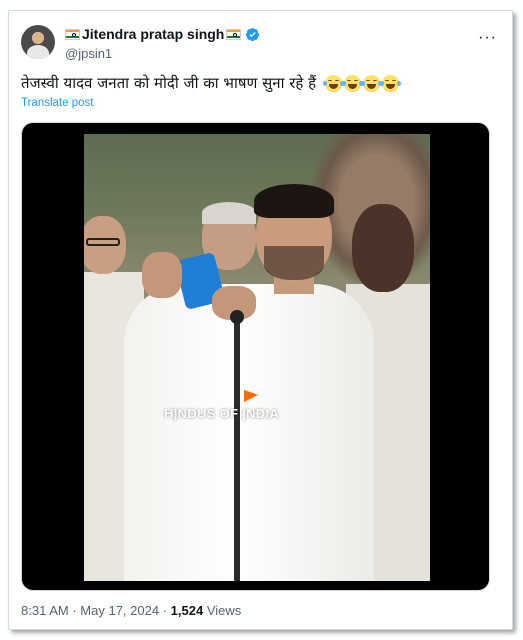 The image size is (523, 640). I want to click on background-person-elder-hair, so click(229, 213).